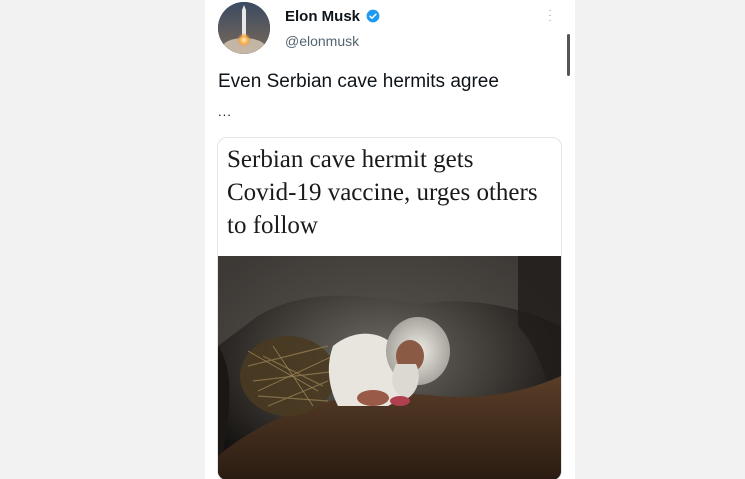 The width and height of the screenshot is (745, 479). I want to click on avatar, so click(244, 28).